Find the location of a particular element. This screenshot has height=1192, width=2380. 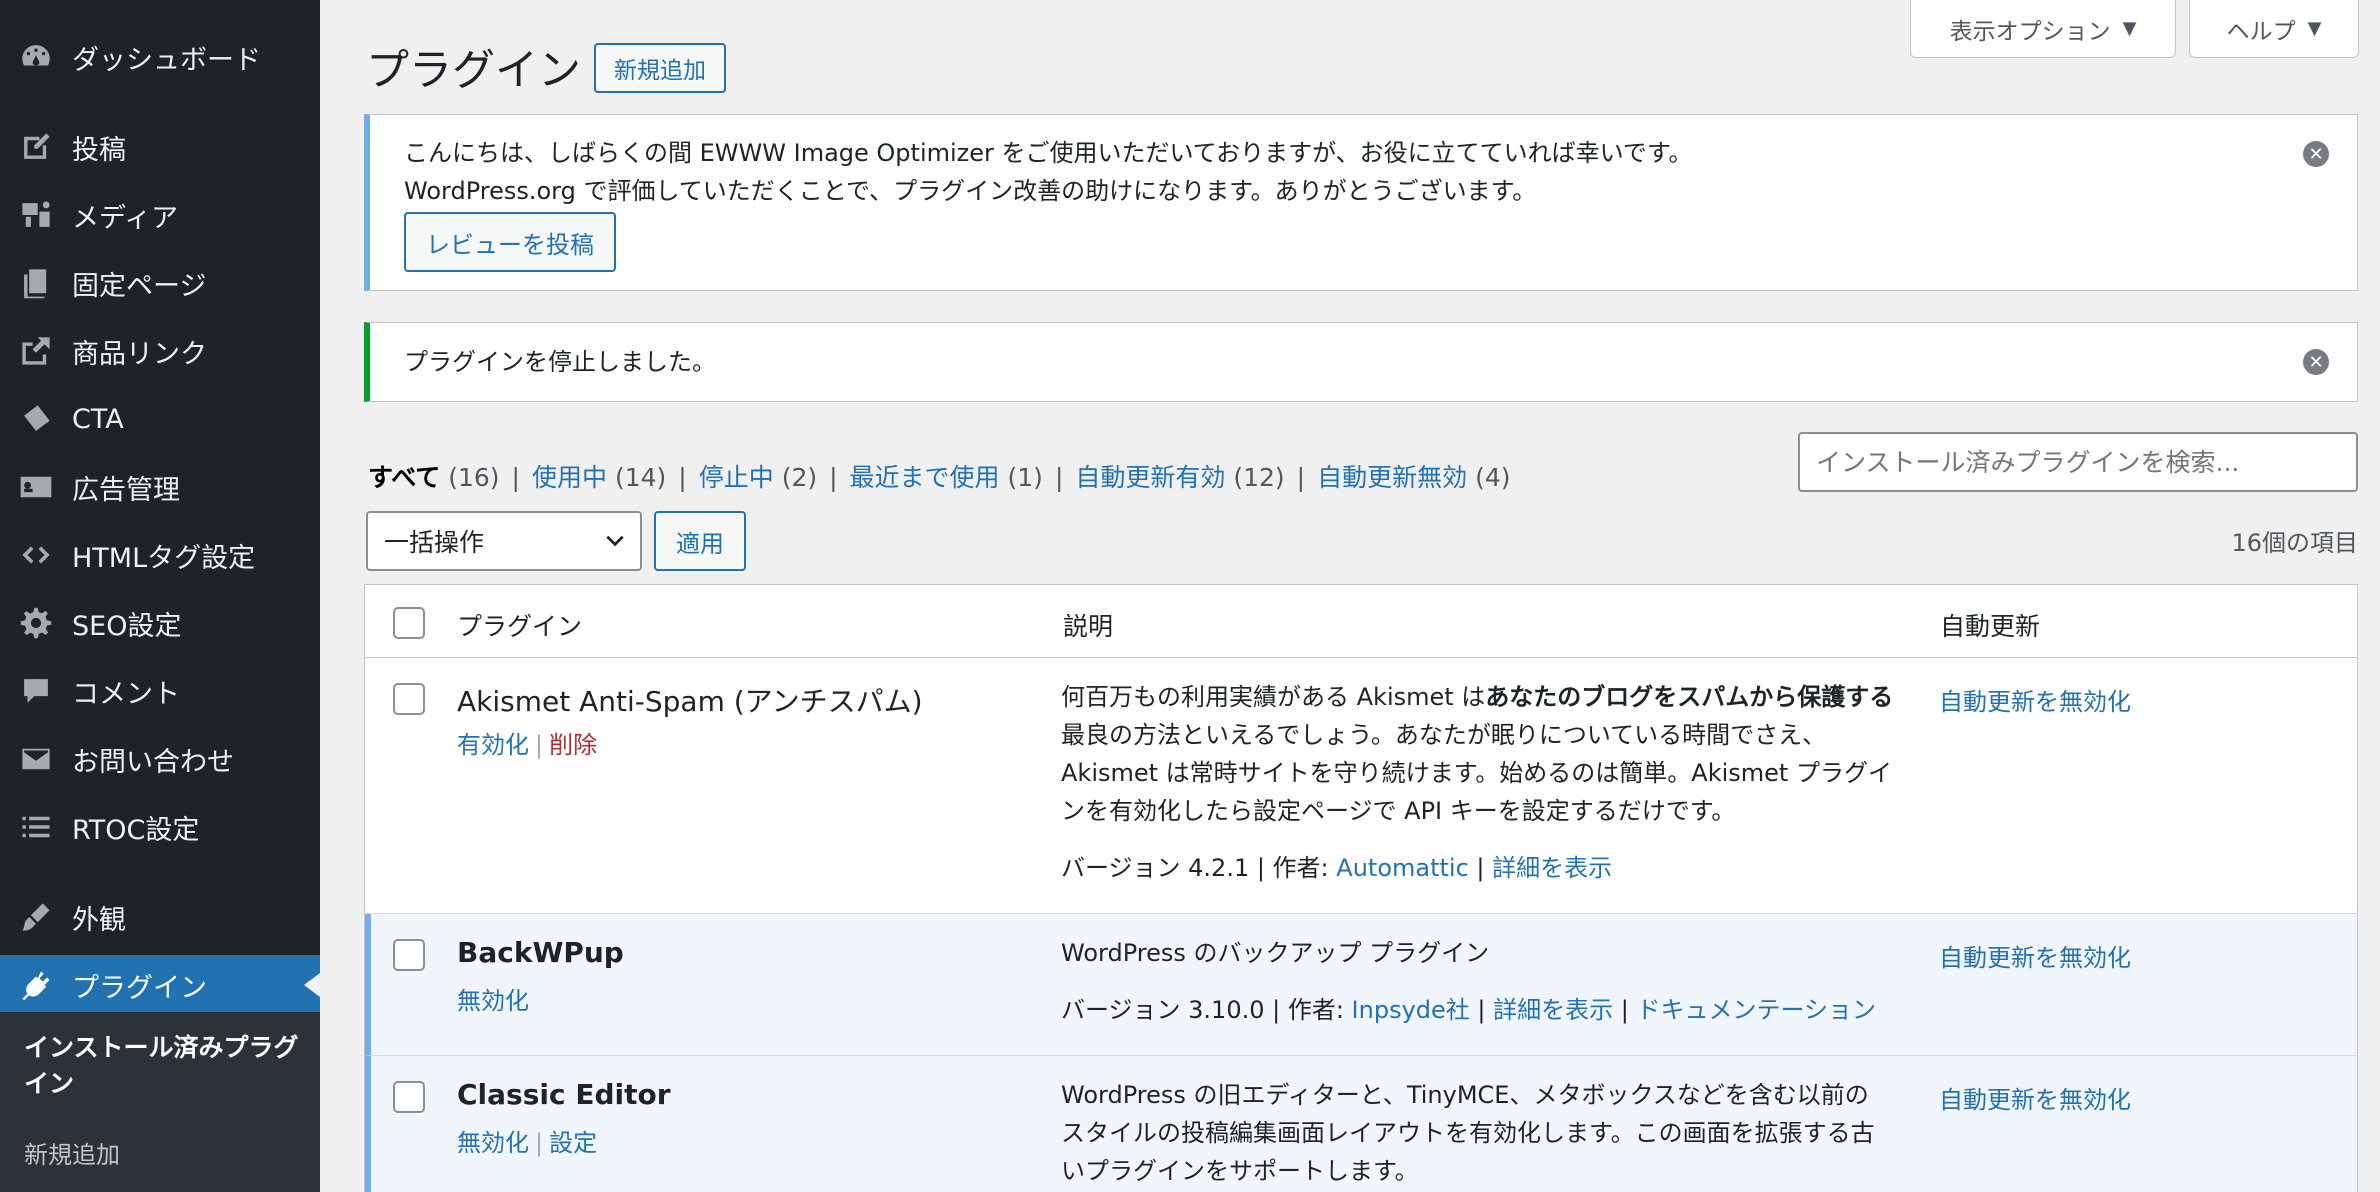

post-review-button: レビューを投稿 is located at coordinates (510, 242).